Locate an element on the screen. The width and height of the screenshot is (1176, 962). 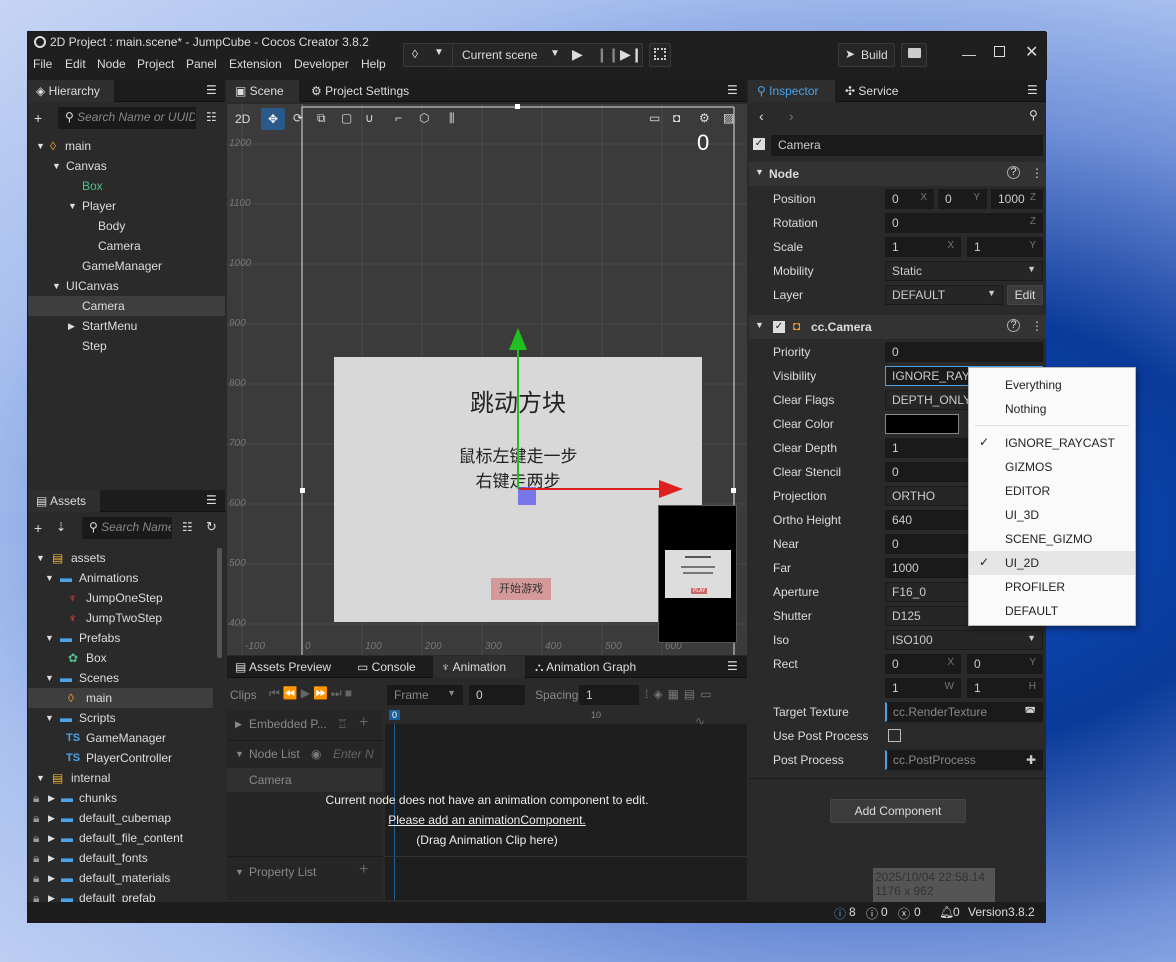
tree-item-body: Body is located at coordinates (126, 226).